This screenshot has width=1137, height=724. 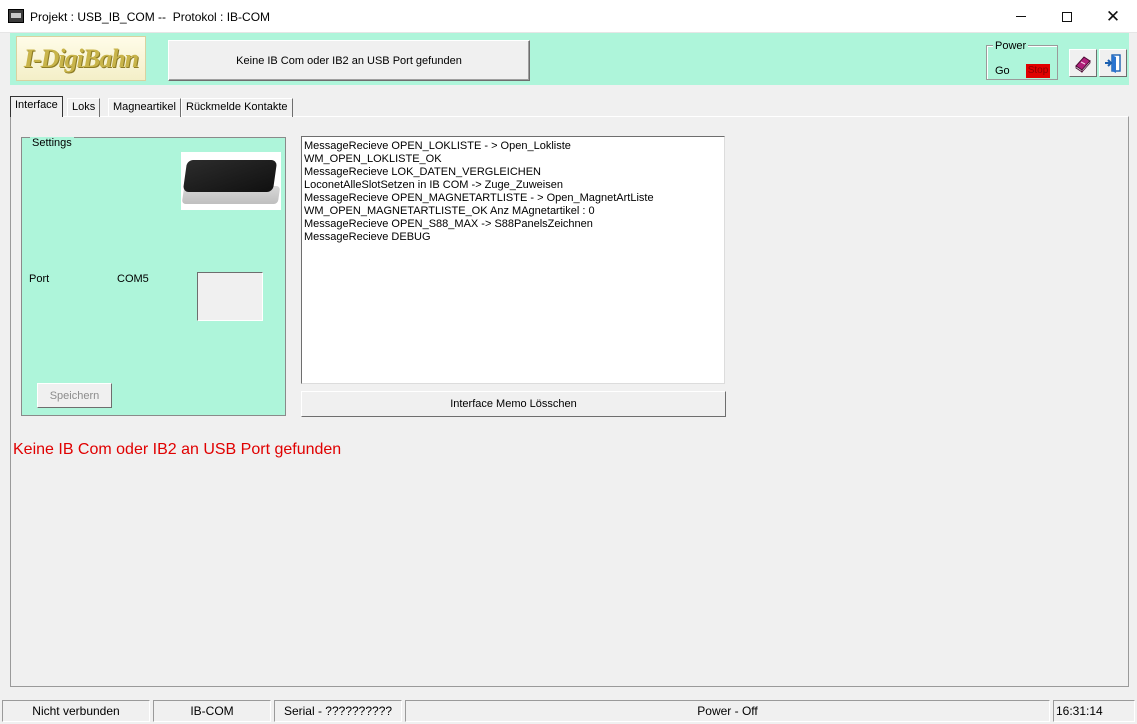 I want to click on logo-text: I-DigiBahn, so click(x=81, y=58).